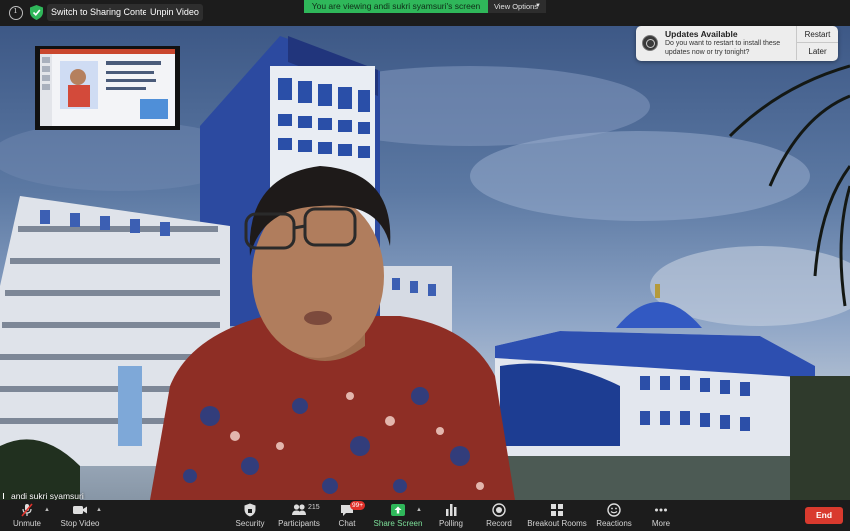 The width and height of the screenshot is (850, 531). Describe the element at coordinates (701, 34) in the screenshot. I see `notification-title: Updates Available` at that location.